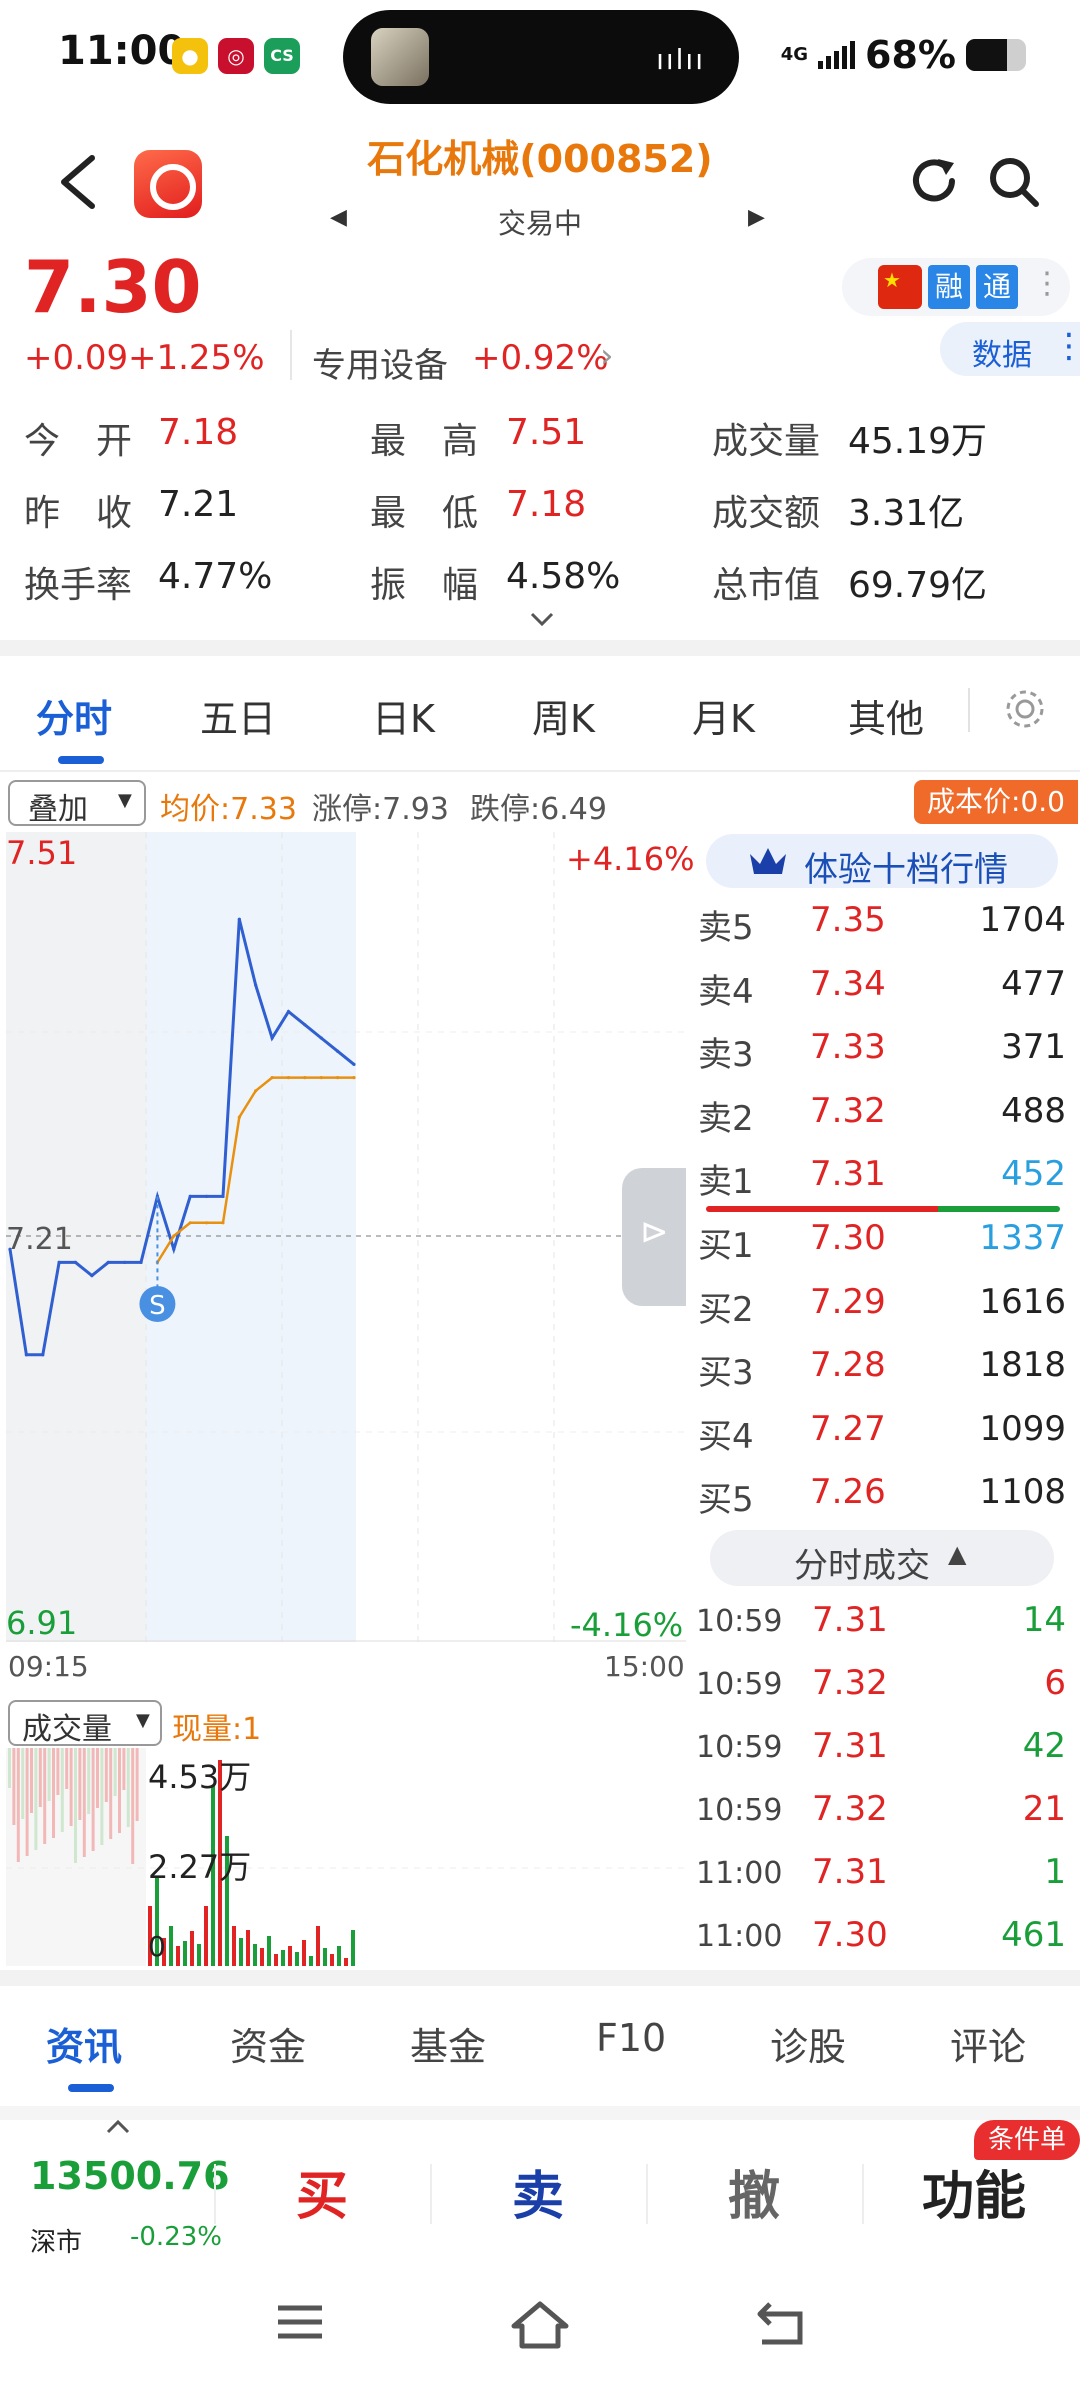 This screenshot has height=2400, width=1080. Describe the element at coordinates (540, 2325) in the screenshot. I see `home-icon` at that location.